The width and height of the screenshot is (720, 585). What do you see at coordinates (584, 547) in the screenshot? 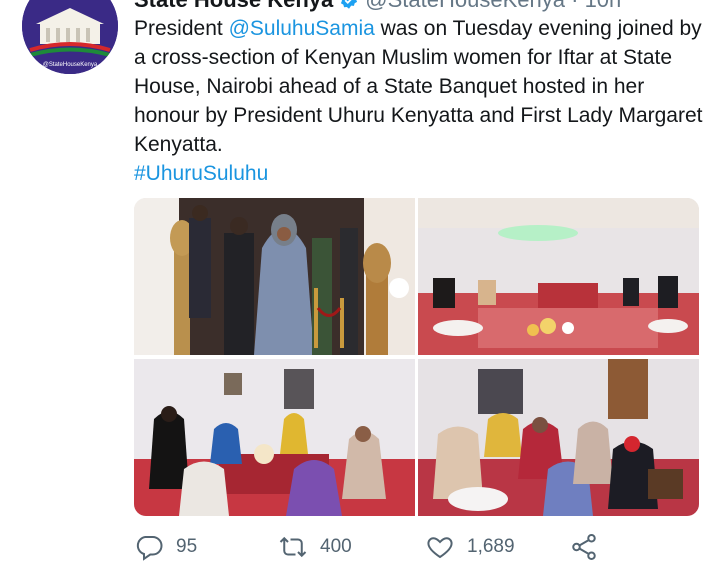
I see `share-icon` at bounding box center [584, 547].